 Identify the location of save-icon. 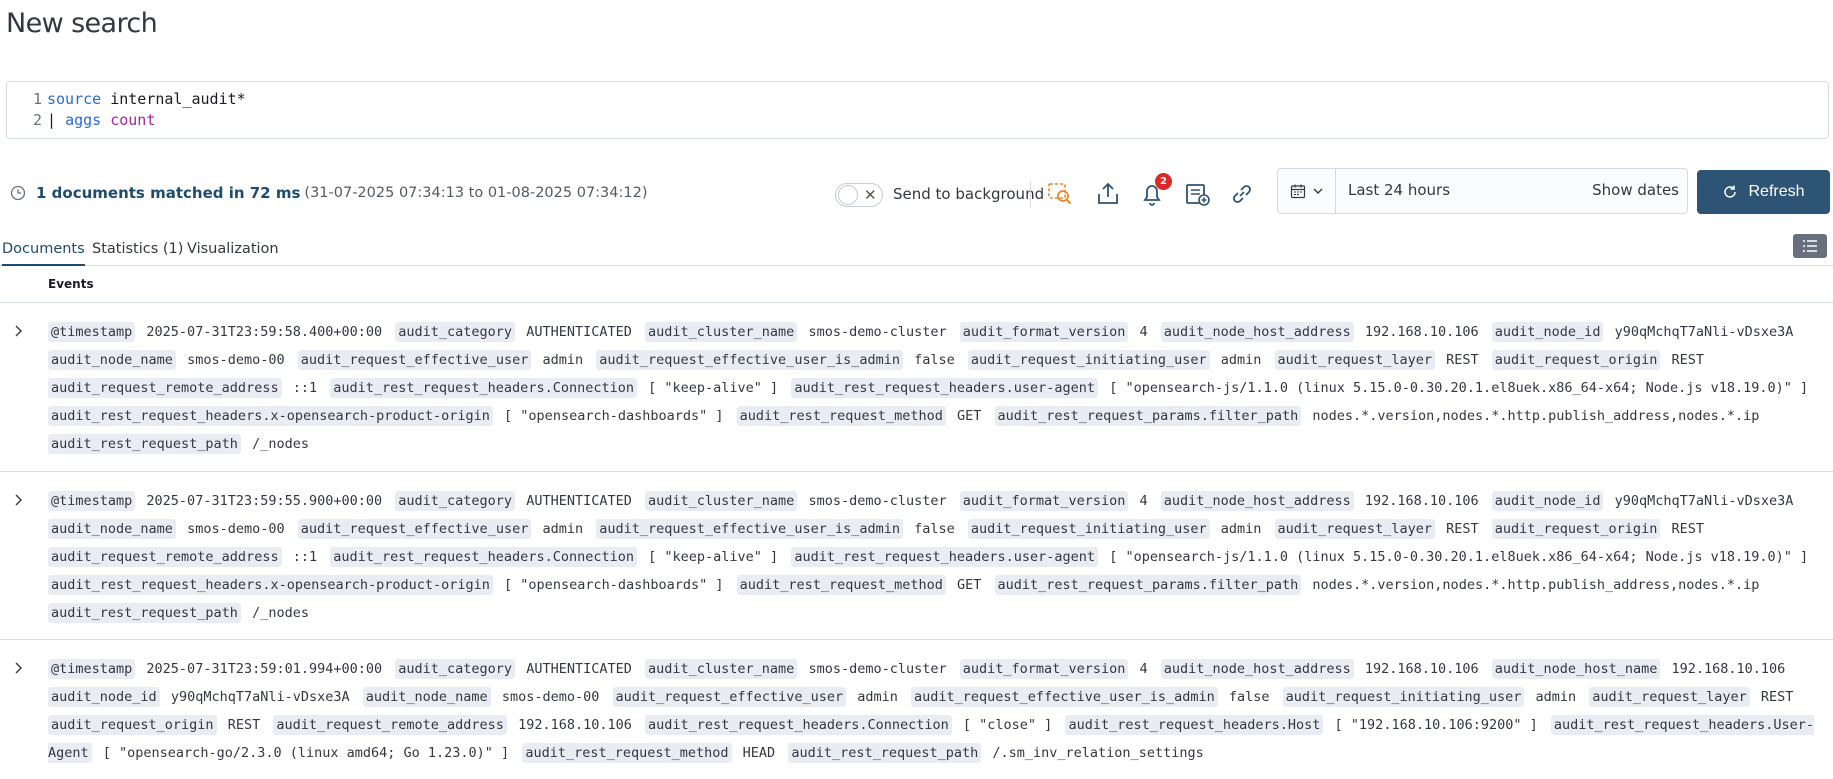
(1198, 195).